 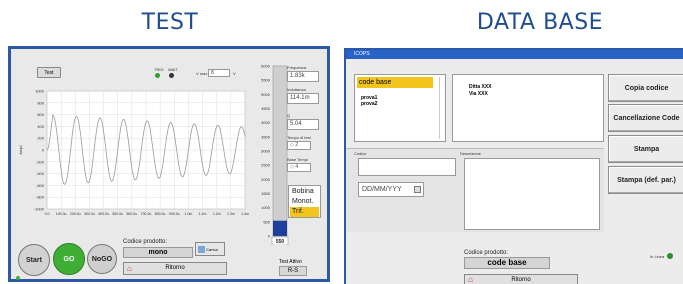 I want to click on codice-label: Codice, so click(x=360, y=153).